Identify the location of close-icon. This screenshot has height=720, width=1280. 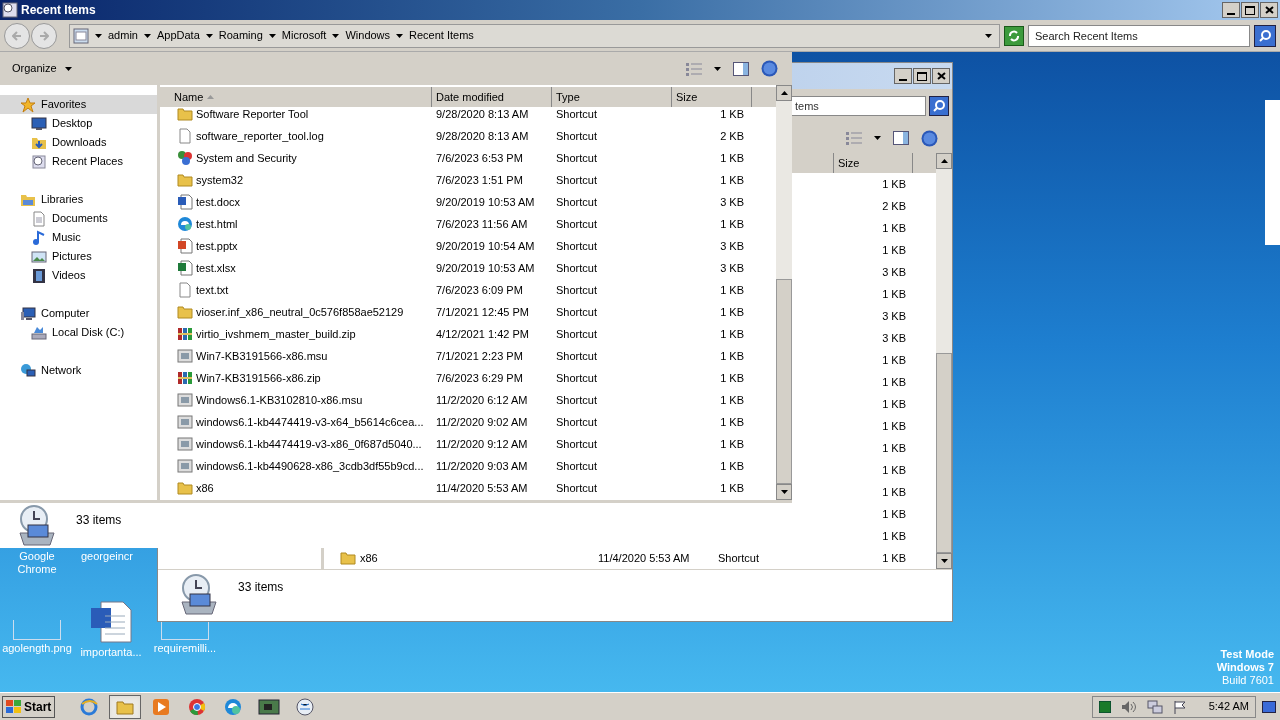
(1269, 10).